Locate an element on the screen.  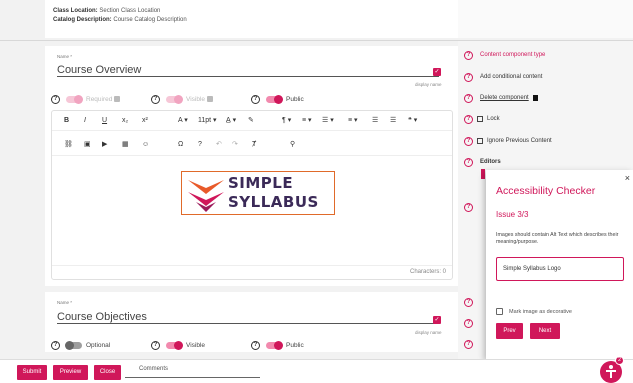
trash-icon is located at coordinates (535, 98).